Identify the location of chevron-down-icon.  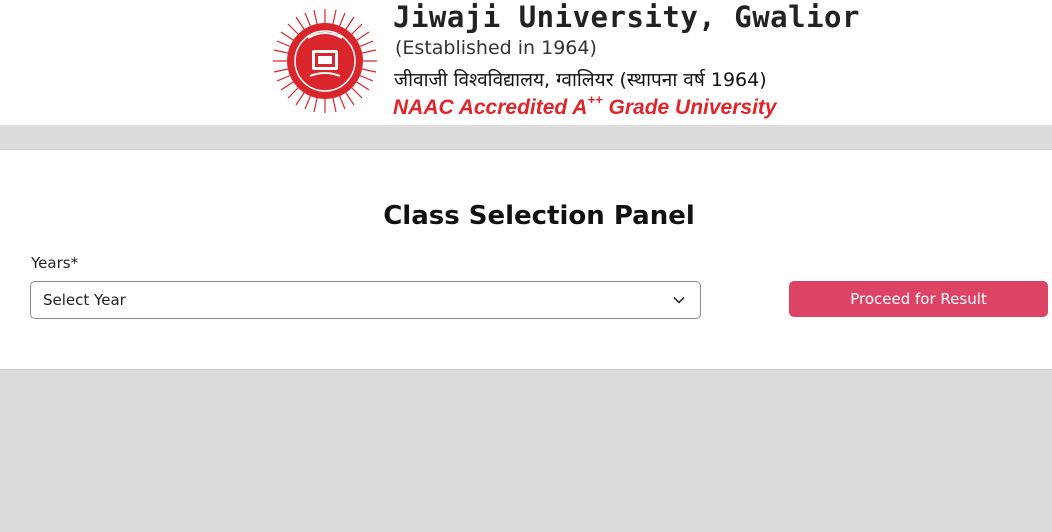
(679, 300).